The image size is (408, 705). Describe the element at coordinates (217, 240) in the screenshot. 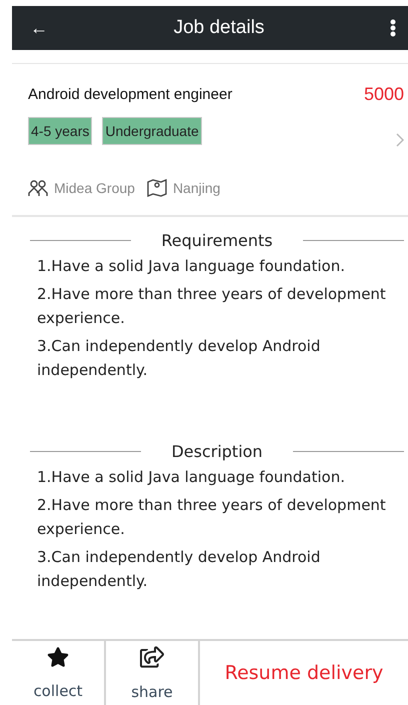

I see `section-heading: Requirements` at that location.